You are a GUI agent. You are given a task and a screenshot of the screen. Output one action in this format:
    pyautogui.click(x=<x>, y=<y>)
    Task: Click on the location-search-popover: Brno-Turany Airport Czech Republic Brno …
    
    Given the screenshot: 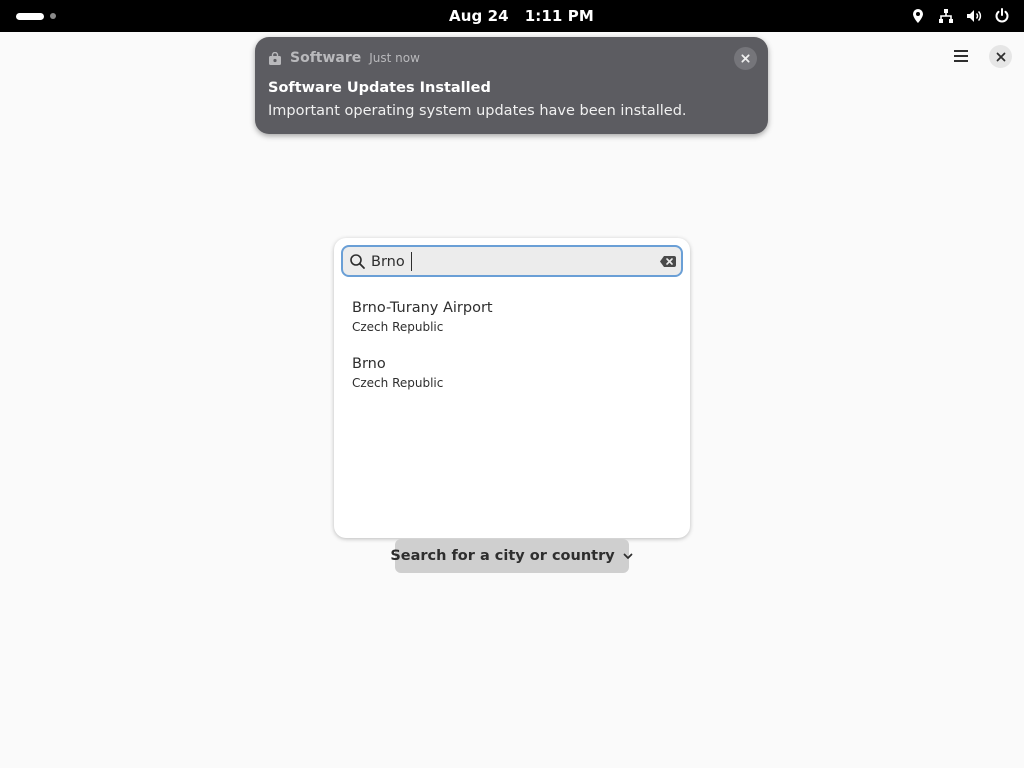 What is the action you would take?
    pyautogui.click(x=512, y=388)
    